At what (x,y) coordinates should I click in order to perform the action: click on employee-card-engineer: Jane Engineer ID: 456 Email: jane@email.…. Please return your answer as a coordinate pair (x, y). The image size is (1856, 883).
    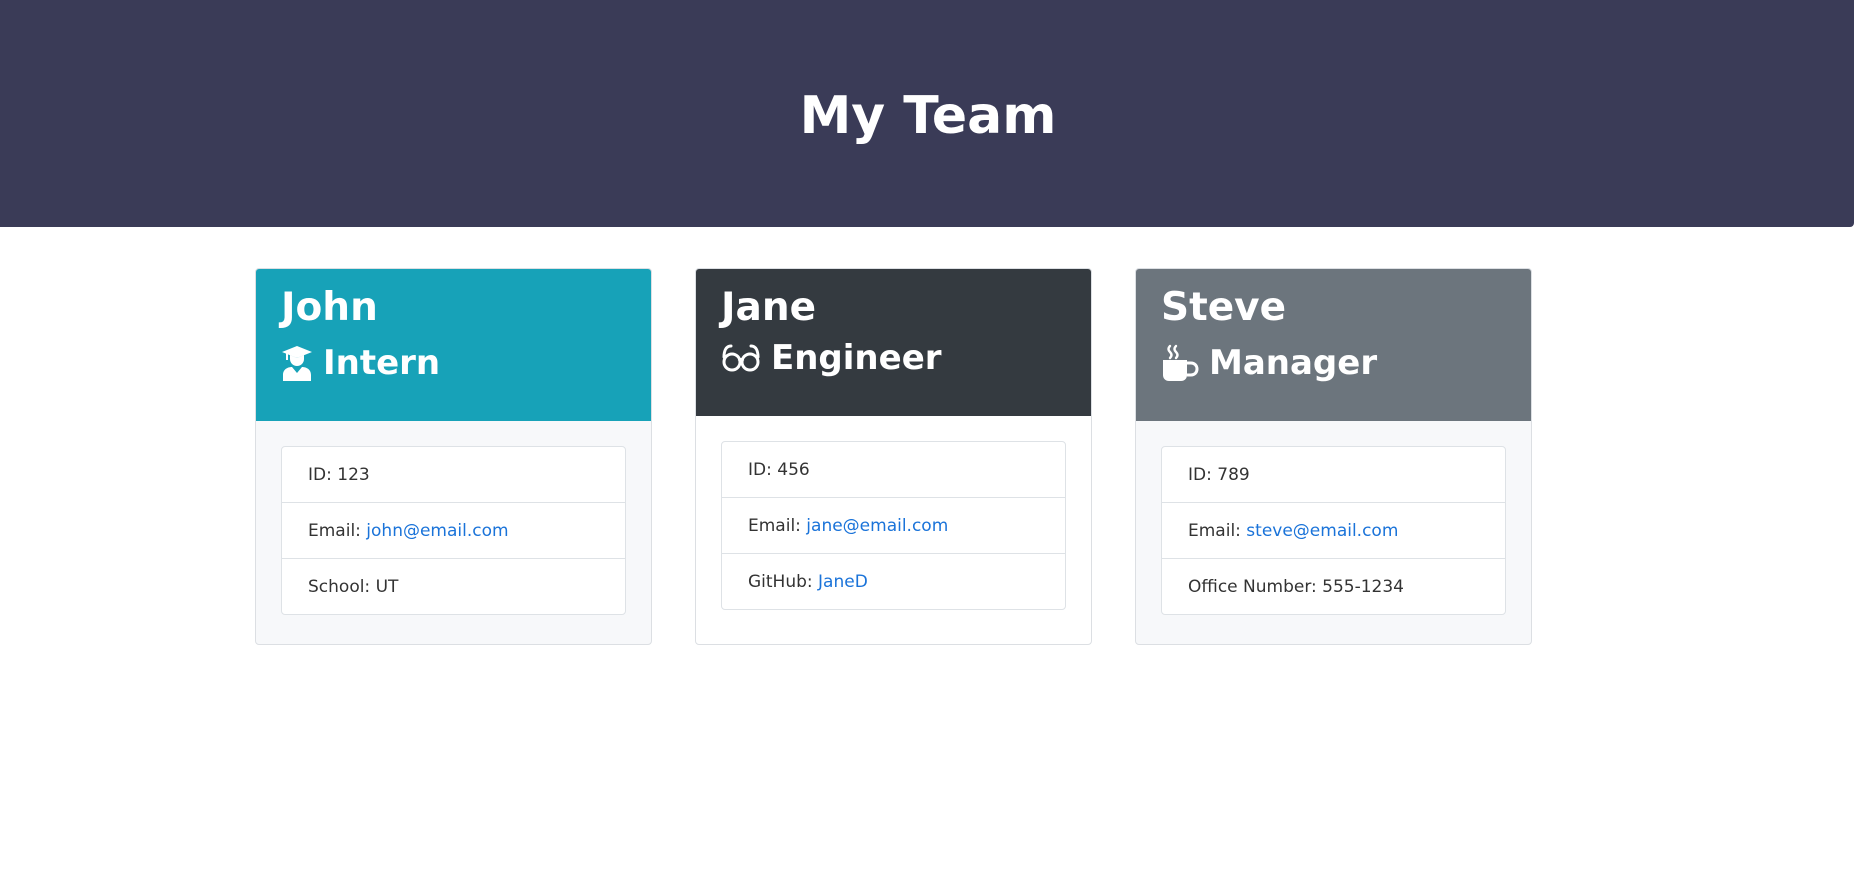
    Looking at the image, I should click on (893, 456).